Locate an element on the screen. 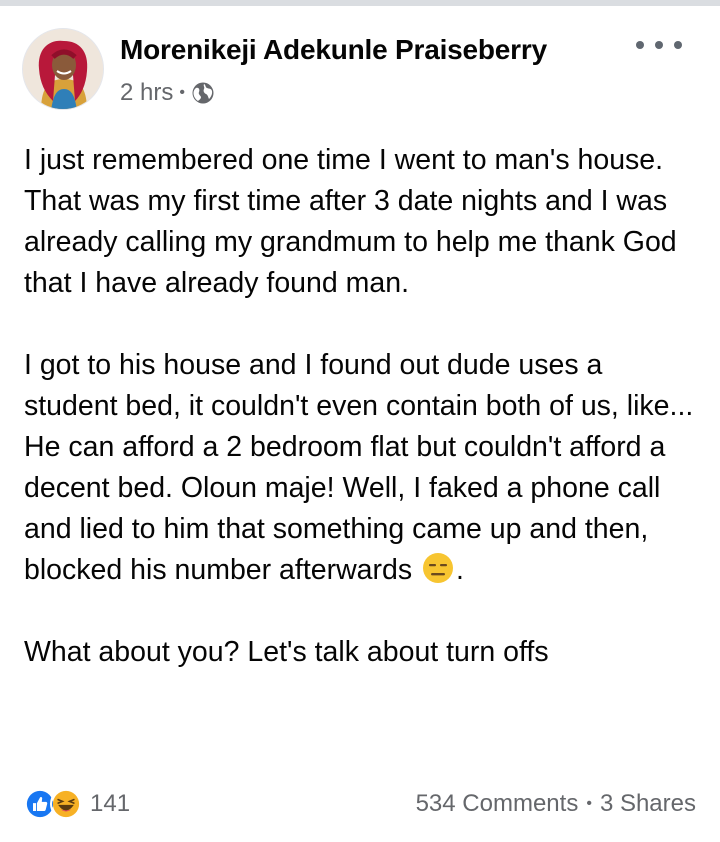 Image resolution: width=720 pixels, height=842 pixels. avatar-image is located at coordinates (63, 69).